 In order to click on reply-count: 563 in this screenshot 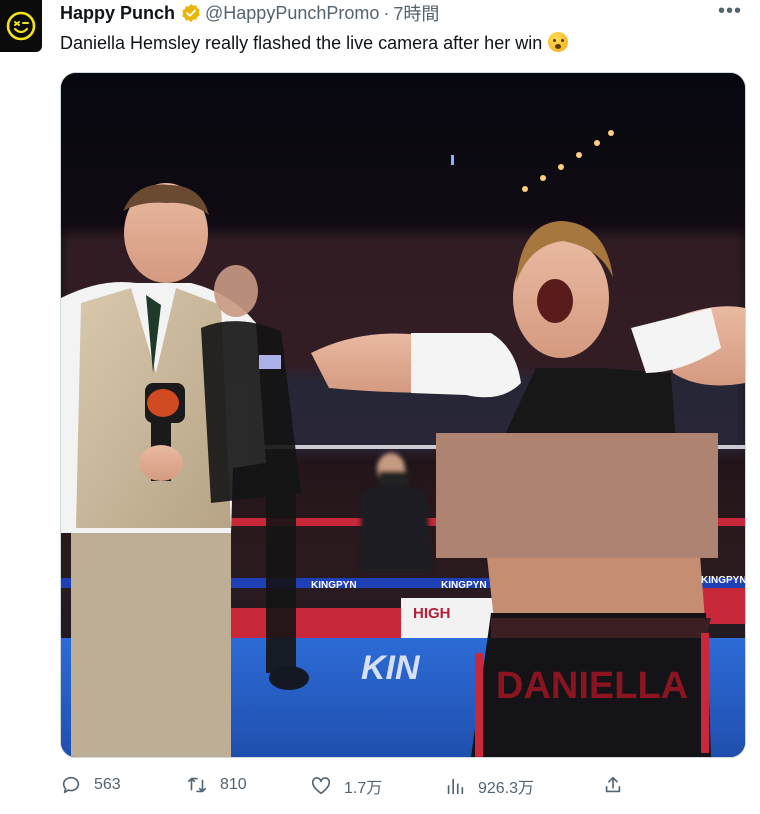, I will do `click(107, 784)`.